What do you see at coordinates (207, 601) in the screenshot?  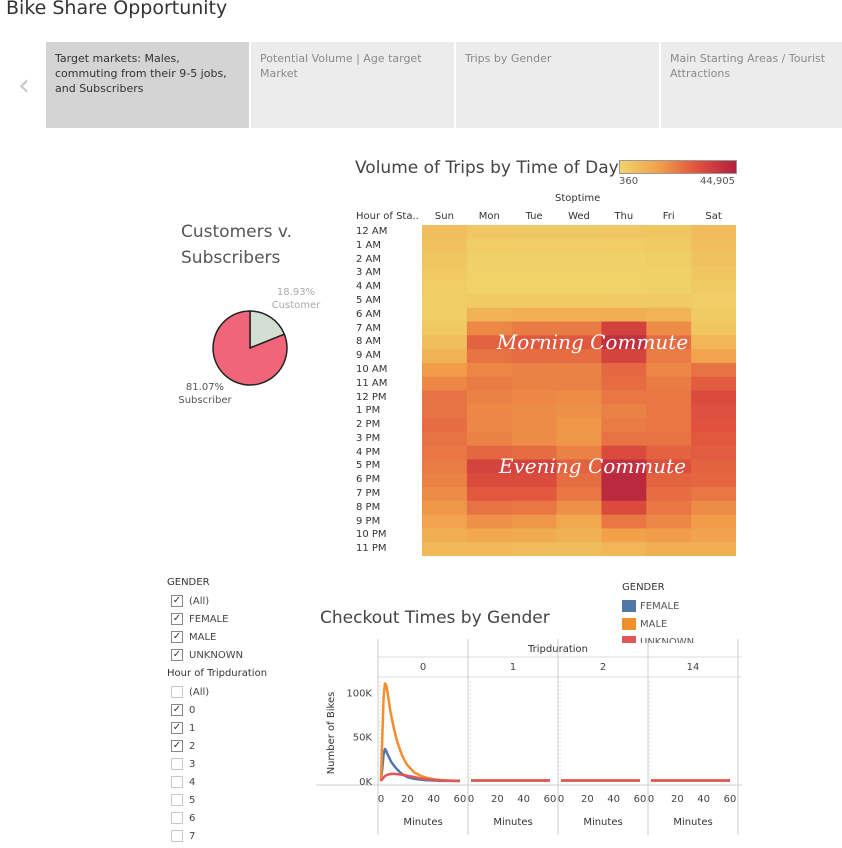 I see `gender-filter-option: ✓ (All)` at bounding box center [207, 601].